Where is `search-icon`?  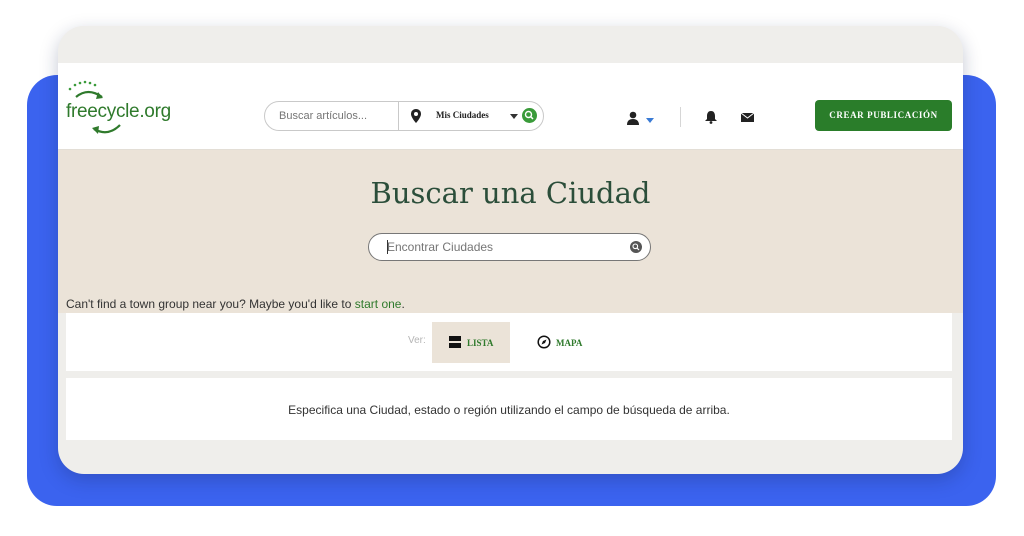 search-icon is located at coordinates (636, 247).